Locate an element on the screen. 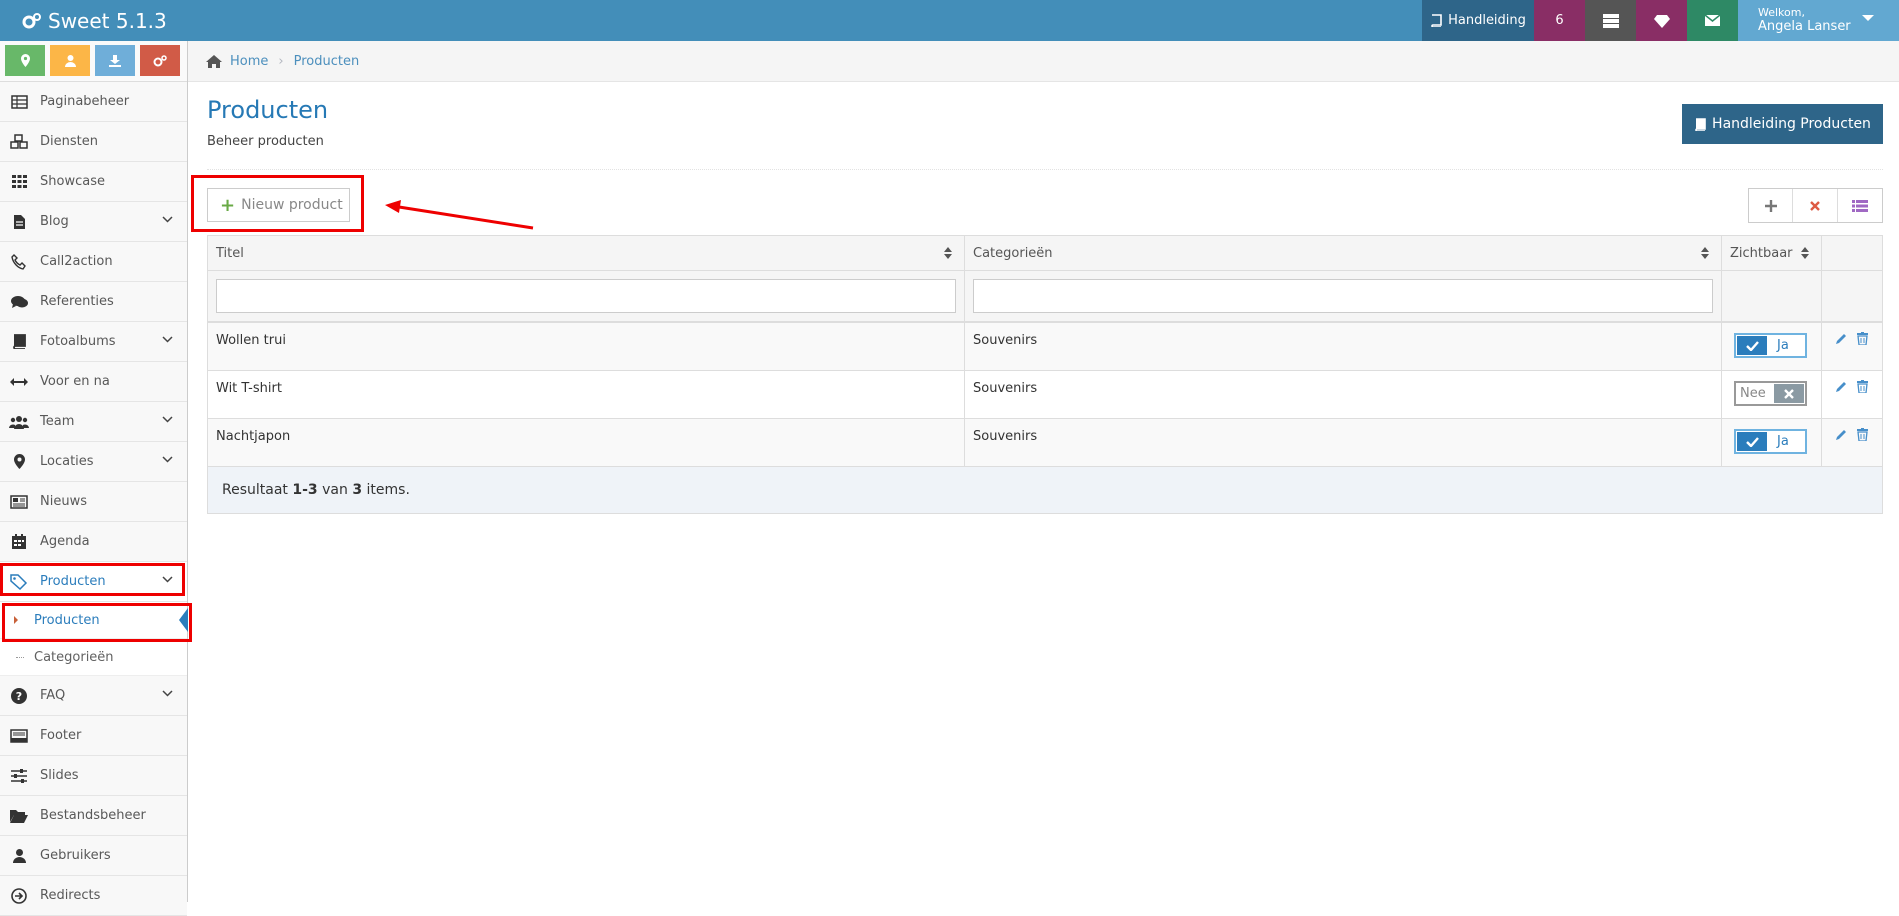  manual-products-button: Handleiding Producten is located at coordinates (1782, 124).